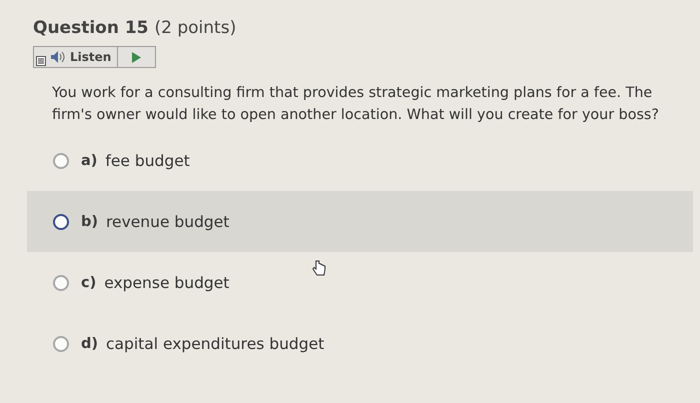 The height and width of the screenshot is (403, 700). What do you see at coordinates (215, 343) in the screenshot?
I see `option-text: capital expenditures budget` at bounding box center [215, 343].